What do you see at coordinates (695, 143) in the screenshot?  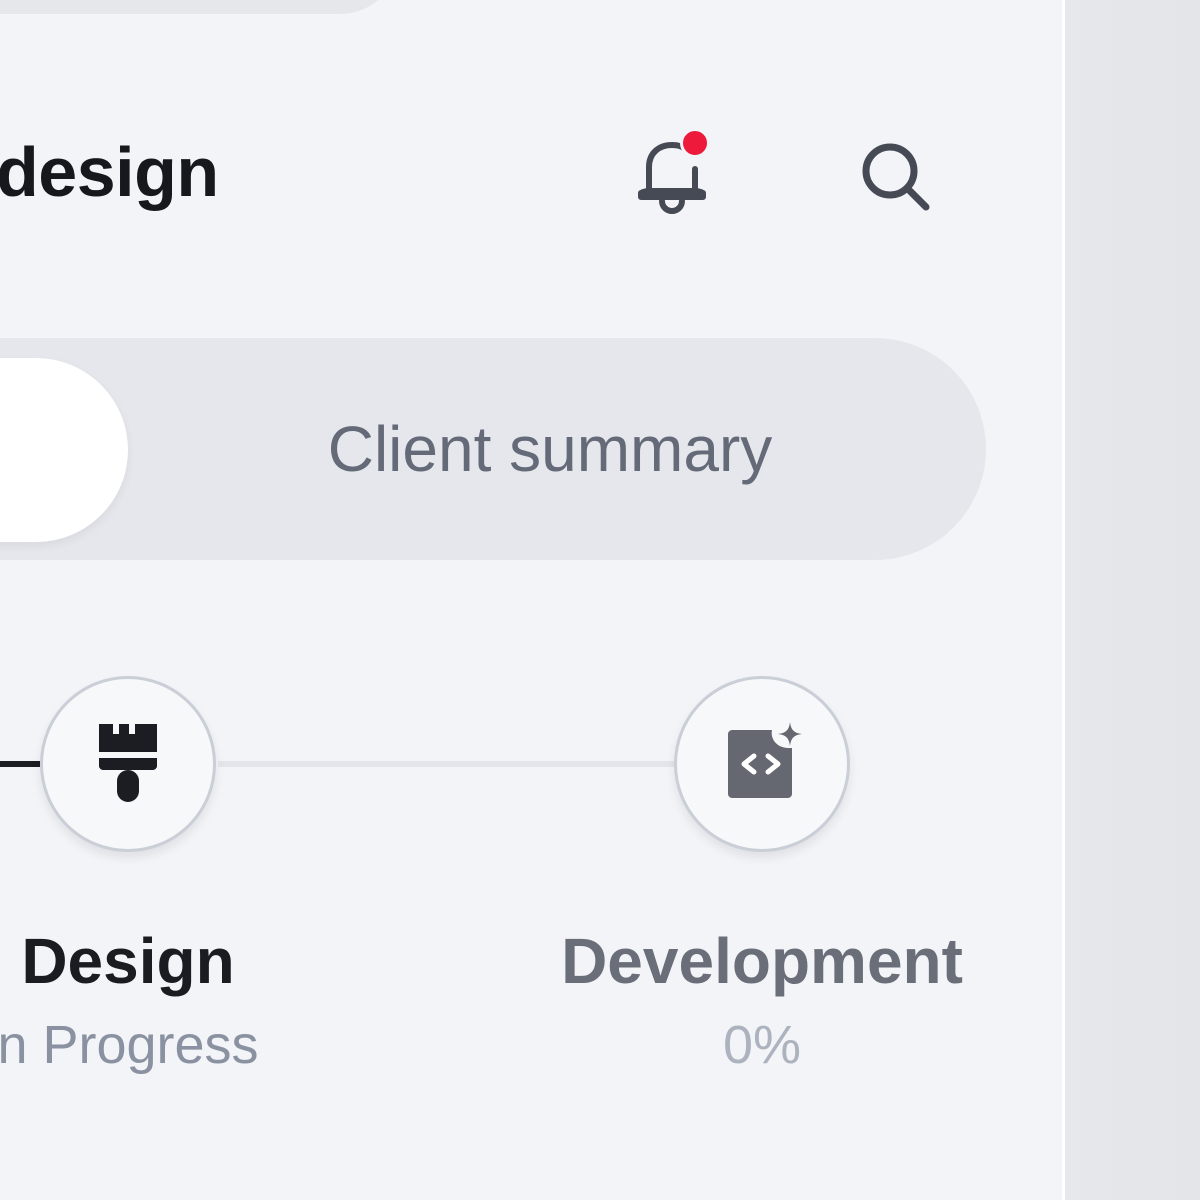 I see `notification-badge` at bounding box center [695, 143].